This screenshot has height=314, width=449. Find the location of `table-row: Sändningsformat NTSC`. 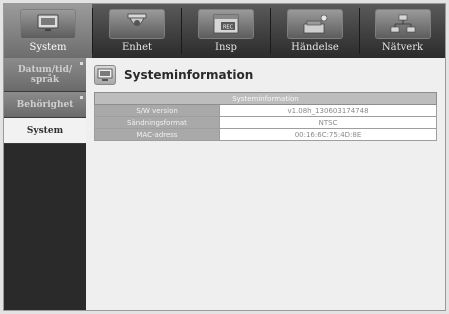

table-row: Sändningsformat NTSC is located at coordinates (265, 122).